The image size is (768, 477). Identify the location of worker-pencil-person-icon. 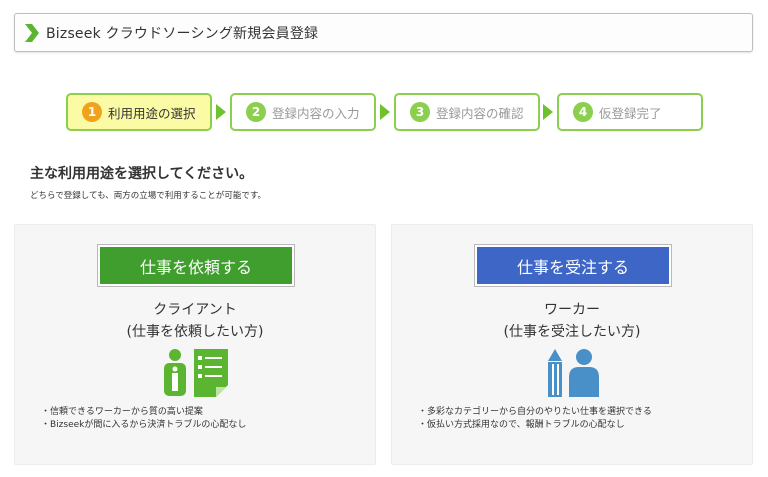
(573, 373).